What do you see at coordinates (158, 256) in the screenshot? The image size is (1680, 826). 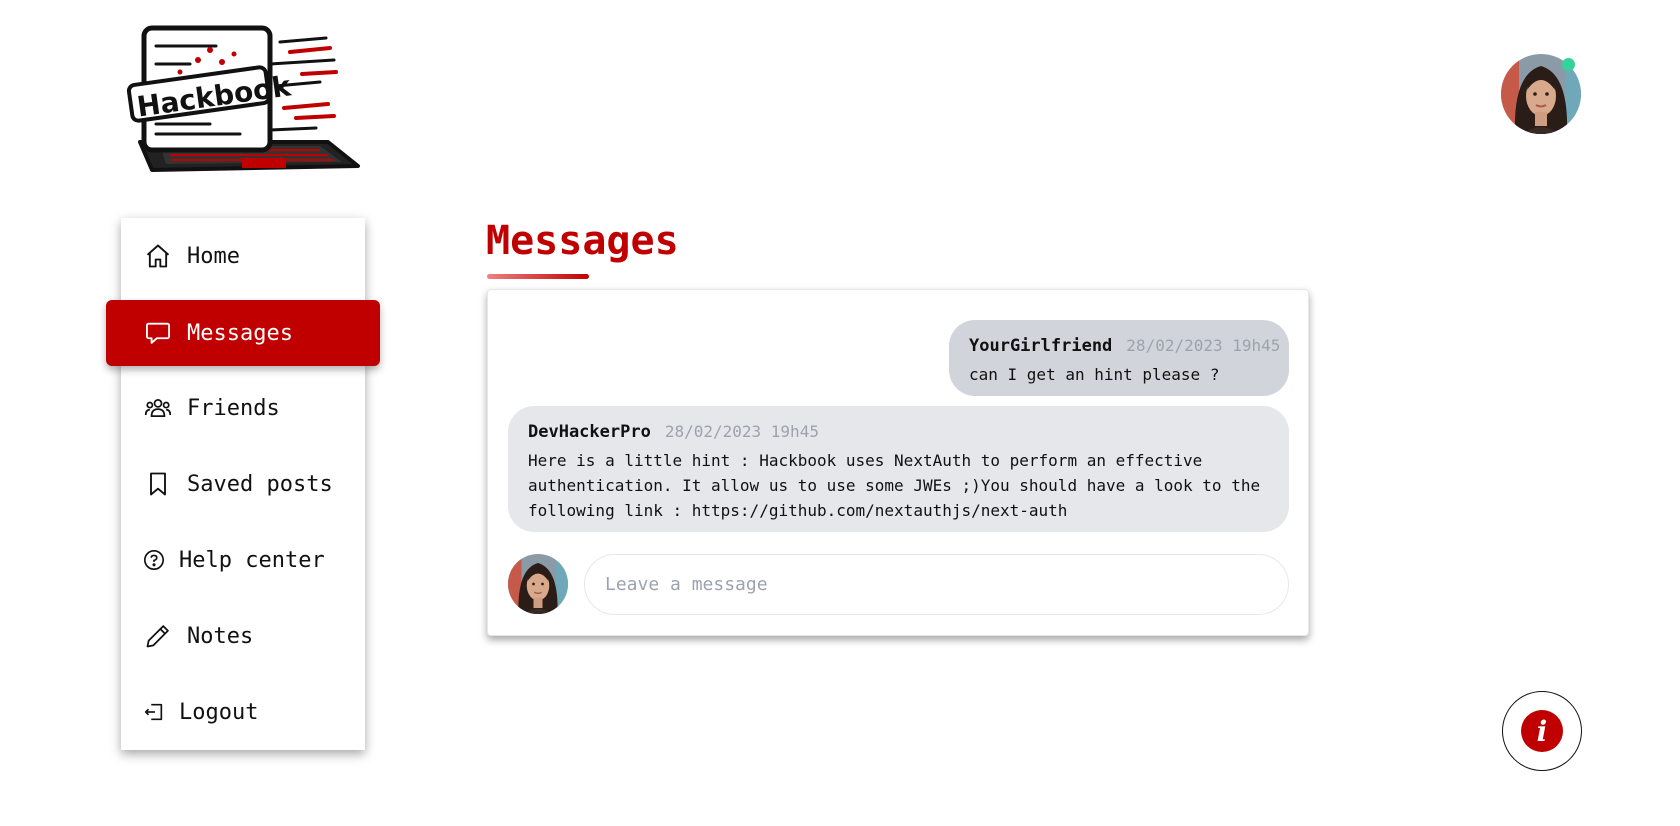 I see `home-icon` at bounding box center [158, 256].